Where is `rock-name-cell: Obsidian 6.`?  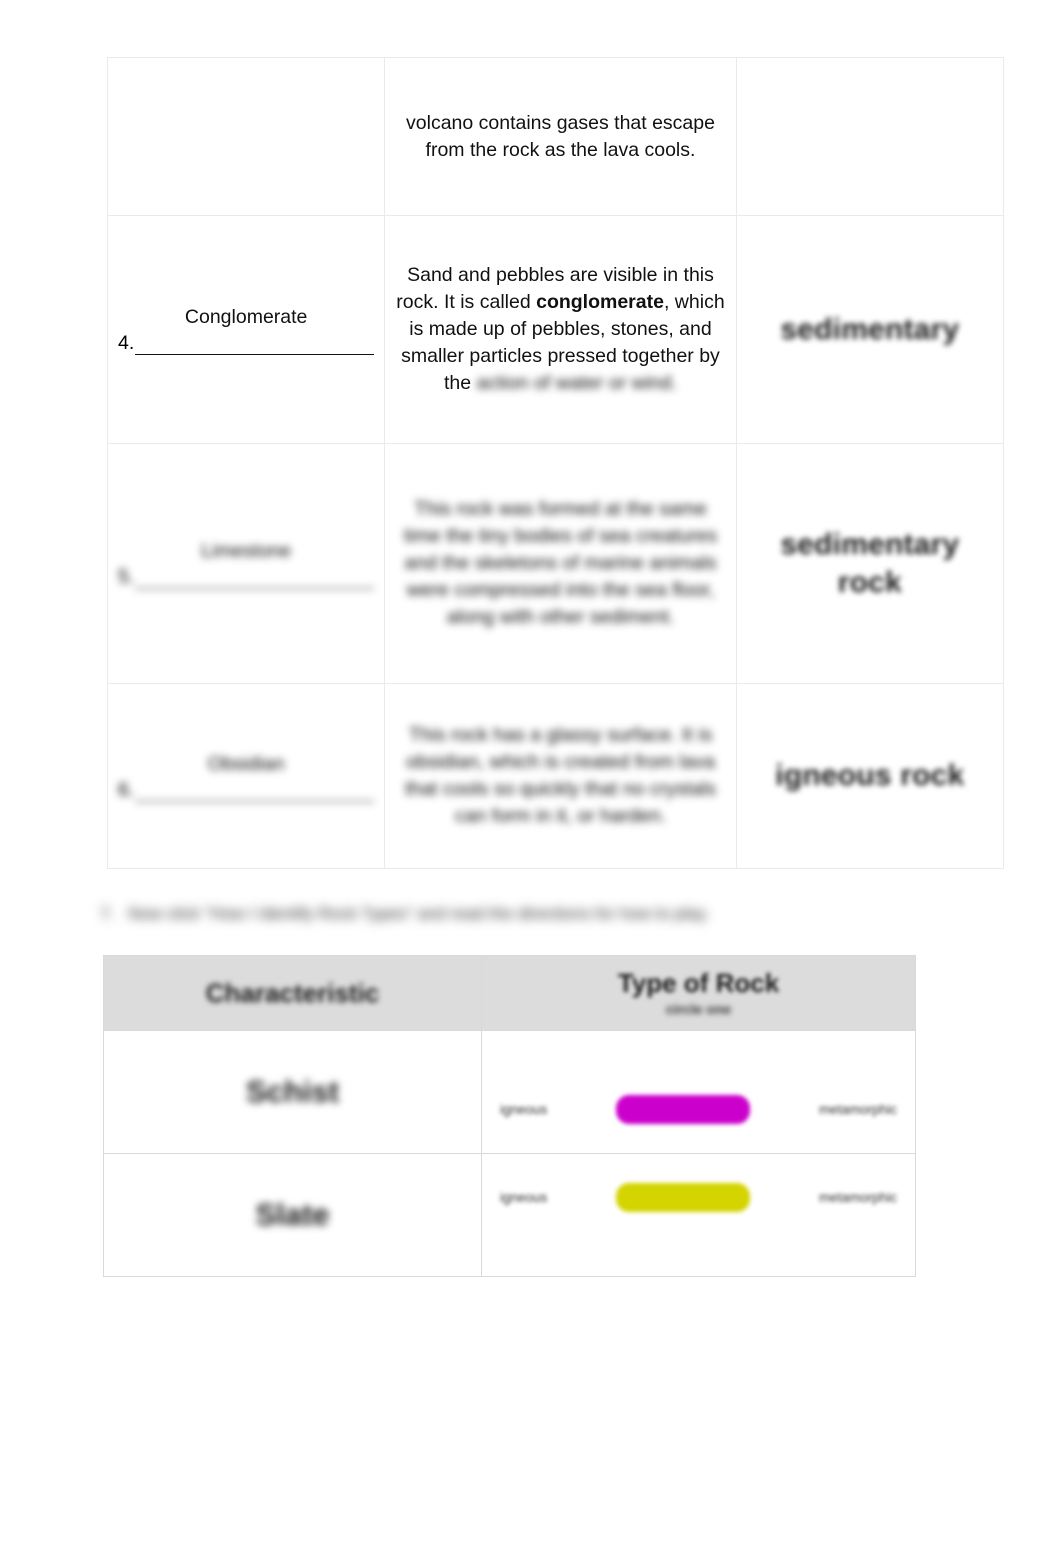
rock-name-cell: Obsidian 6. is located at coordinates (246, 776).